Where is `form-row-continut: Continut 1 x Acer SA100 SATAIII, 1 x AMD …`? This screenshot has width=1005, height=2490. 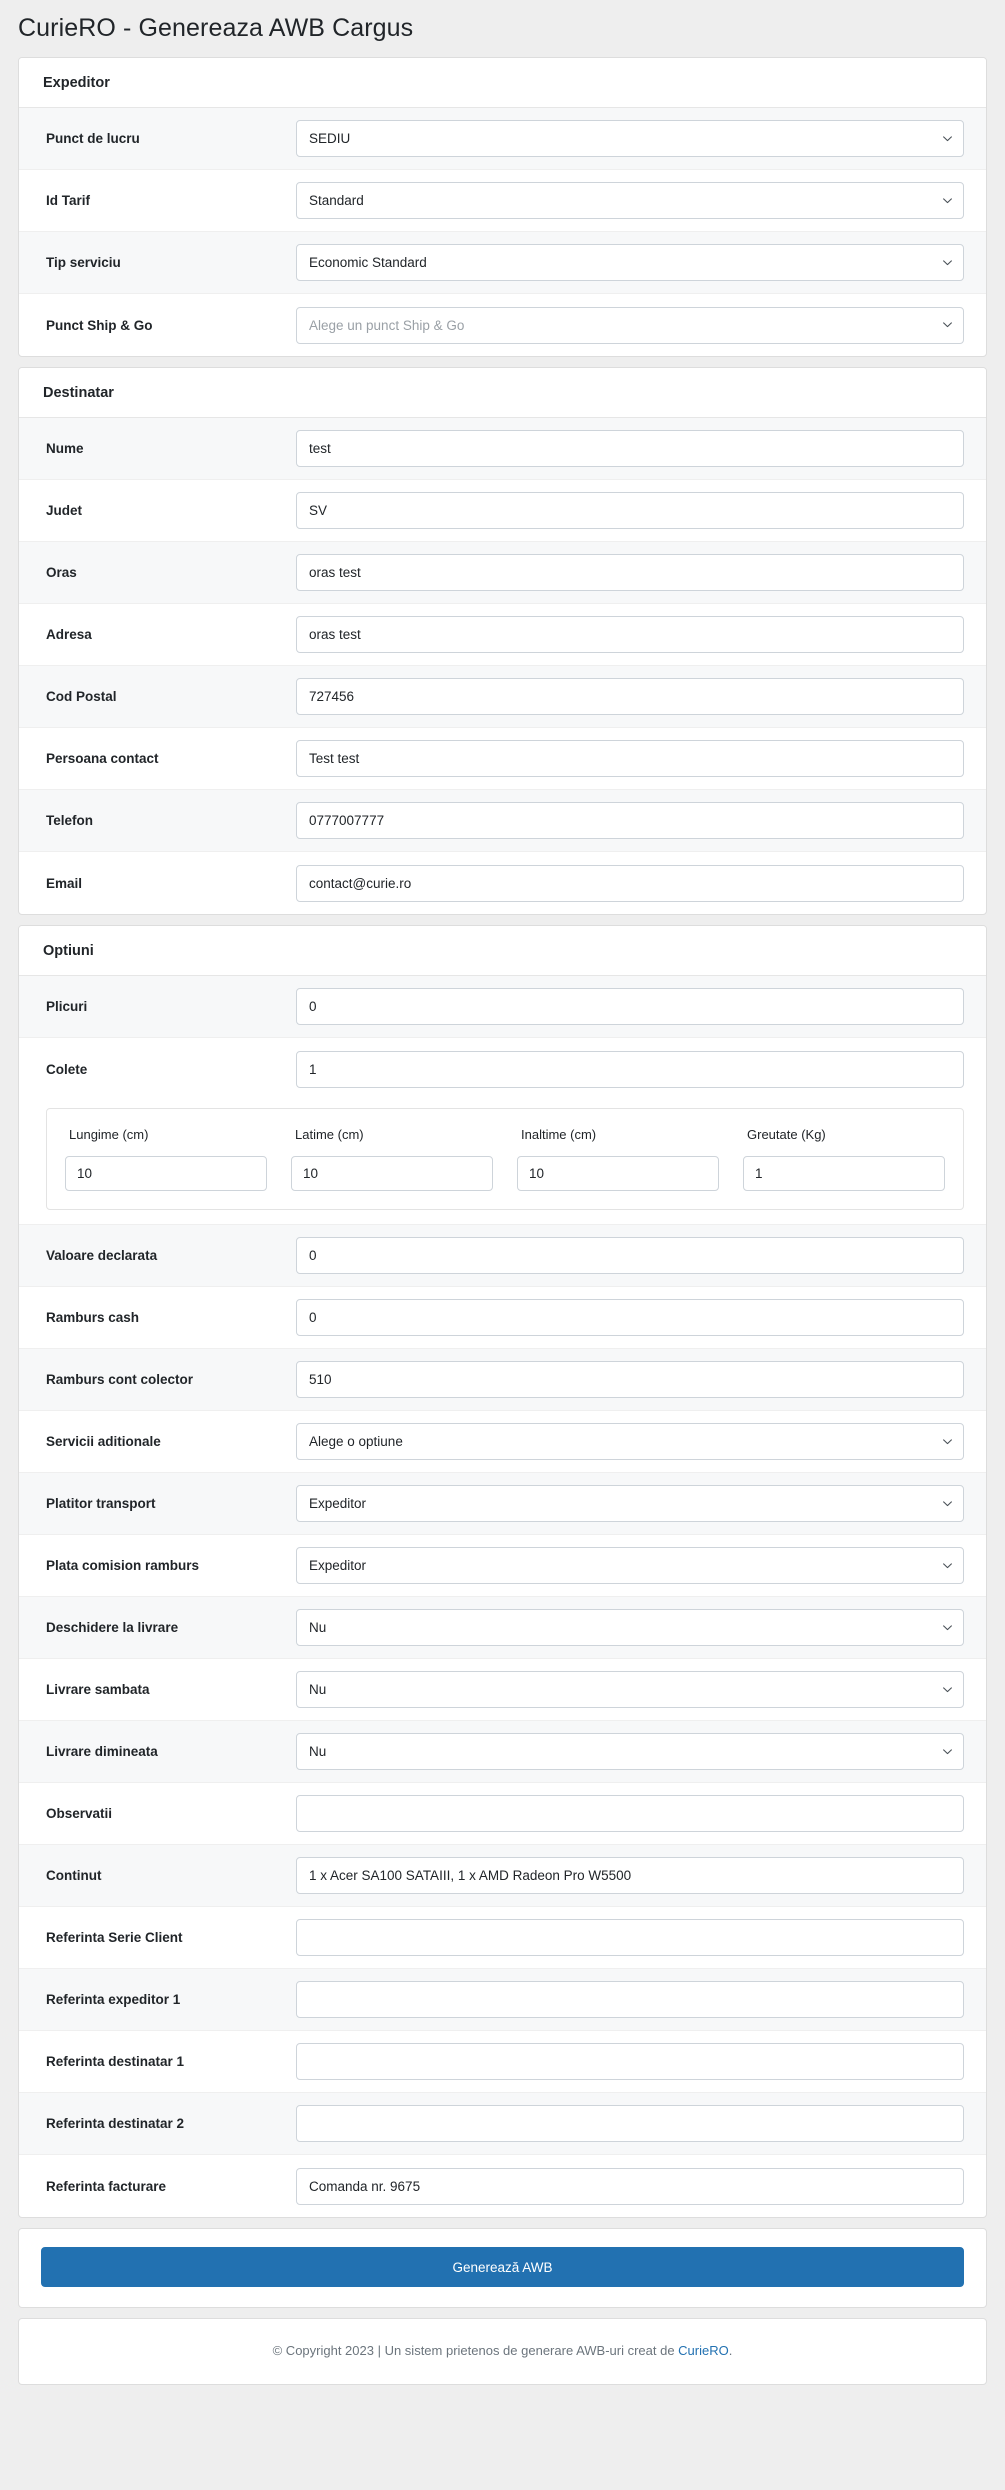 form-row-continut: Continut 1 x Acer SA100 SATAIII, 1 x AMD … is located at coordinates (502, 1876).